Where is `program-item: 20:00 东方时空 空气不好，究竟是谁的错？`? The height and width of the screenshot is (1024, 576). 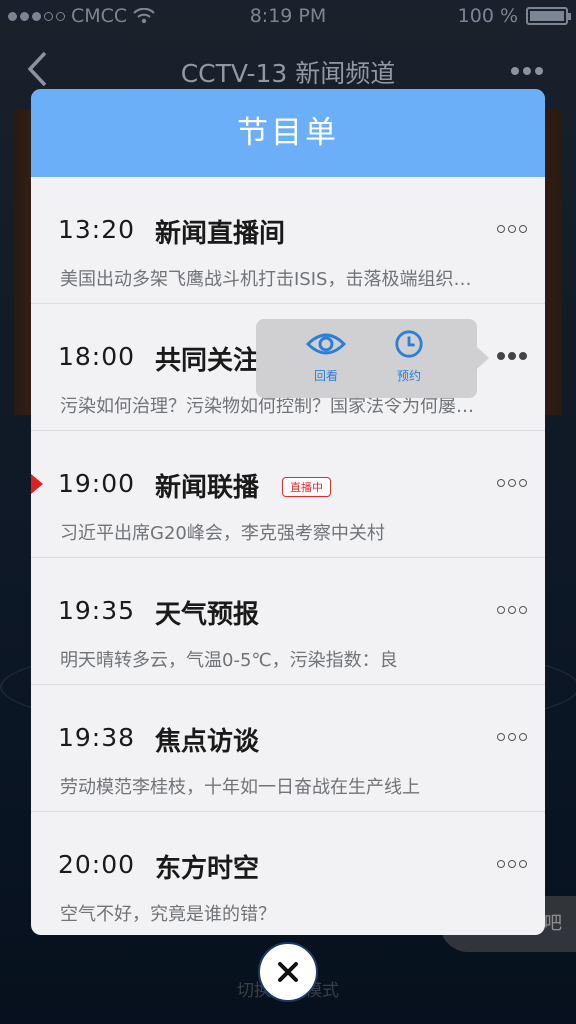
program-item: 20:00 东方时空 空气不好，究竟是谁的错？ is located at coordinates (288, 873).